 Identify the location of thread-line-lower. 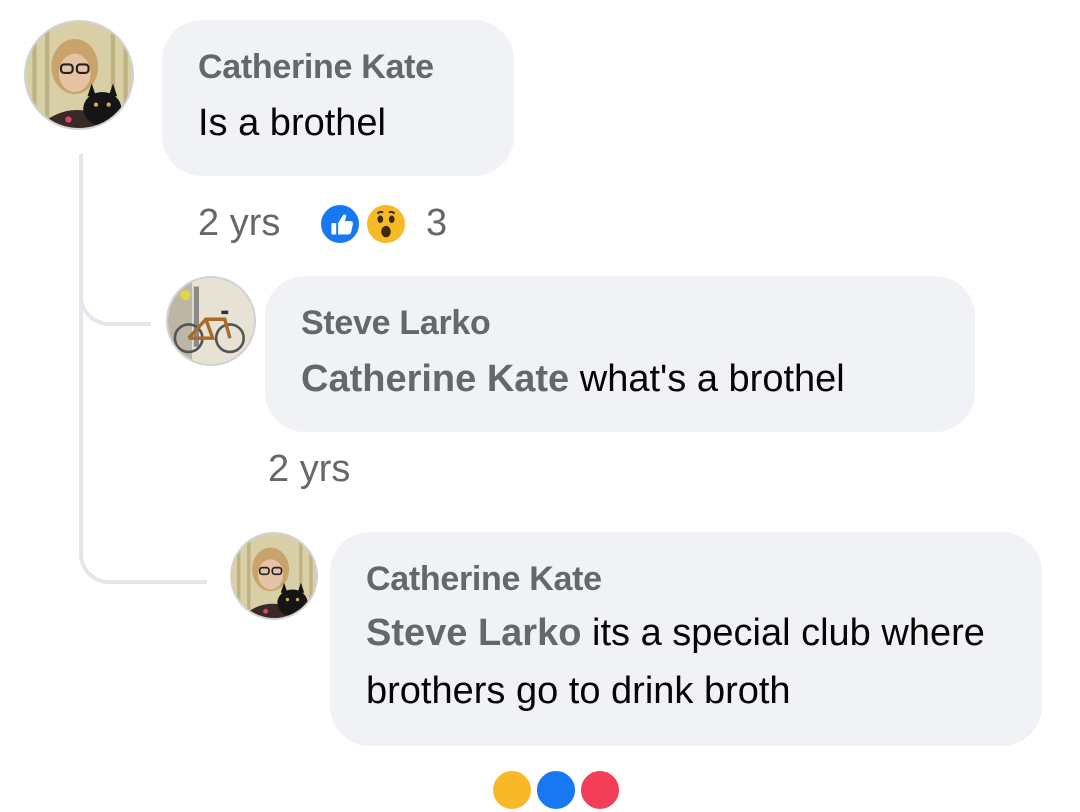
(81, 420).